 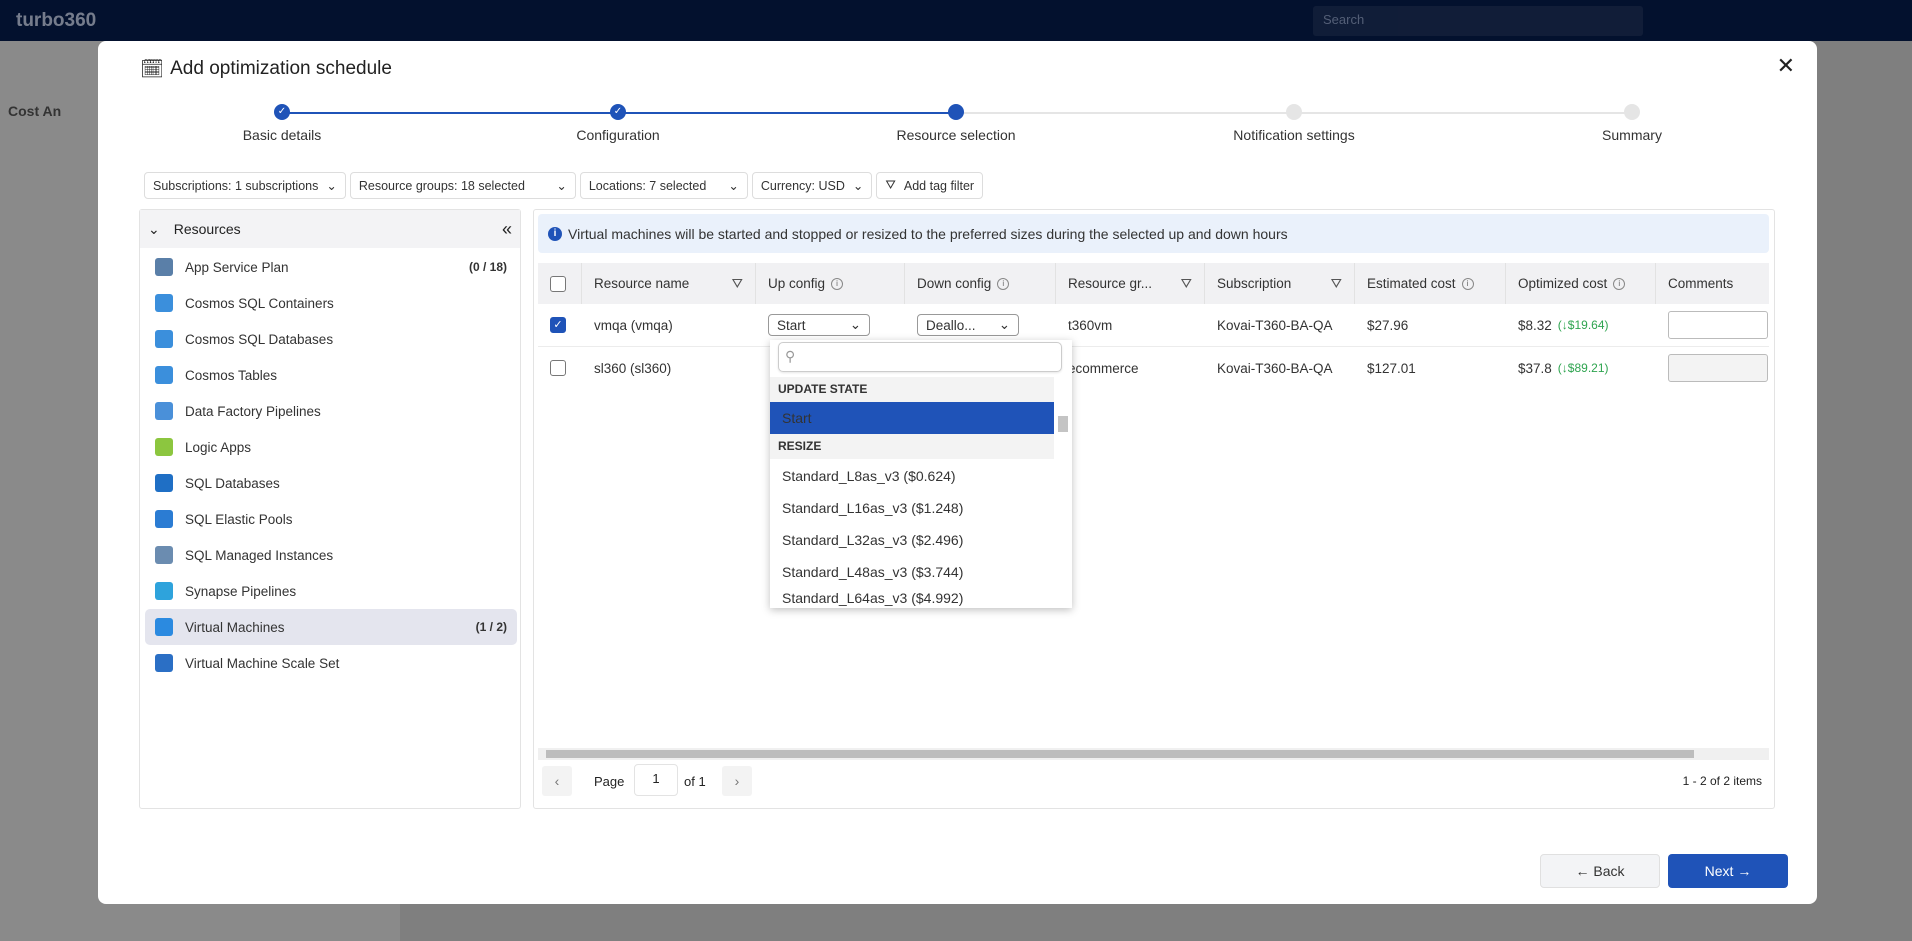 I want to click on option-size: Standard_L32as_v3 ($2.496), so click(x=912, y=540).